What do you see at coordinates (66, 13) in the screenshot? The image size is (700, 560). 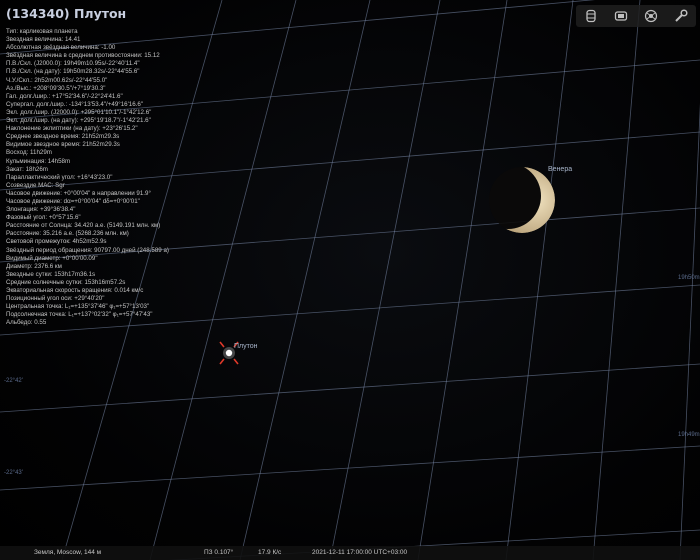 I see `object-title: (134340) Плутон` at bounding box center [66, 13].